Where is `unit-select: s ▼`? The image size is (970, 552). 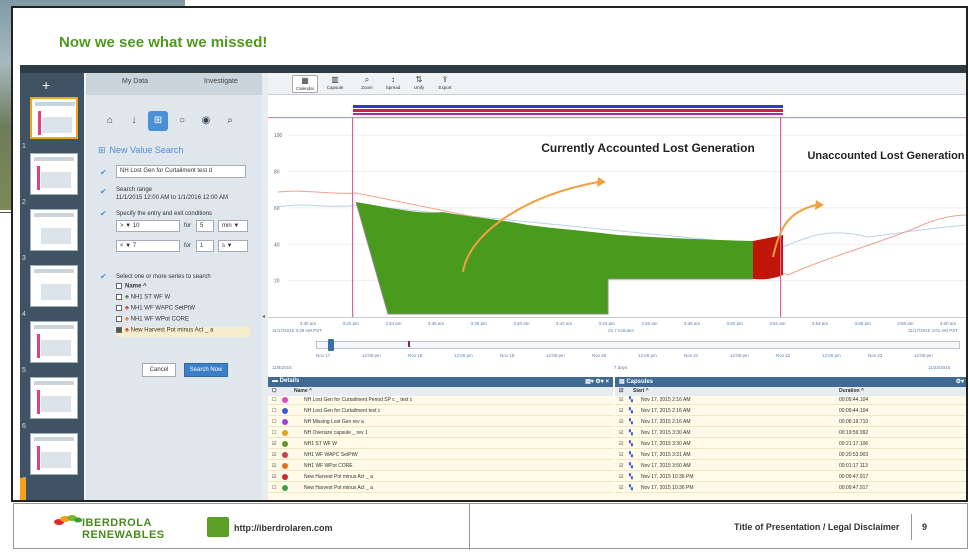 unit-select: s ▼ is located at coordinates (233, 246).